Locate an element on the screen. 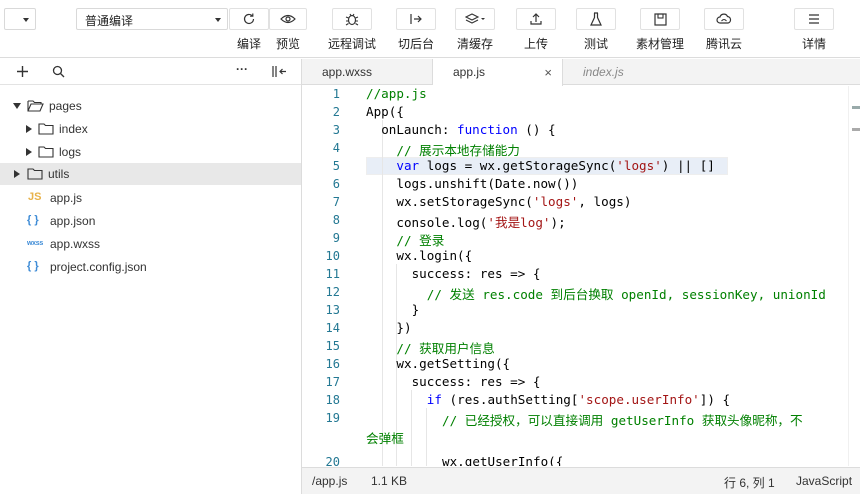  tree-label: logs is located at coordinates (70, 152).